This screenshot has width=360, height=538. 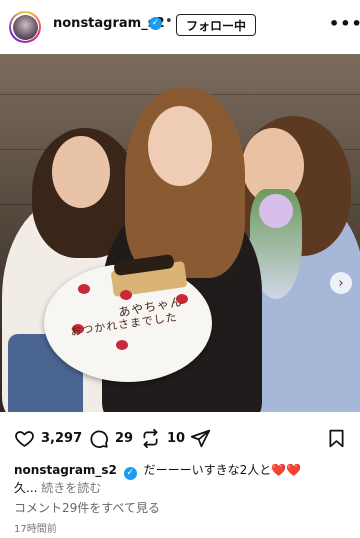 I want to click on action-bar: 3,297 29 10, so click(x=180, y=443).